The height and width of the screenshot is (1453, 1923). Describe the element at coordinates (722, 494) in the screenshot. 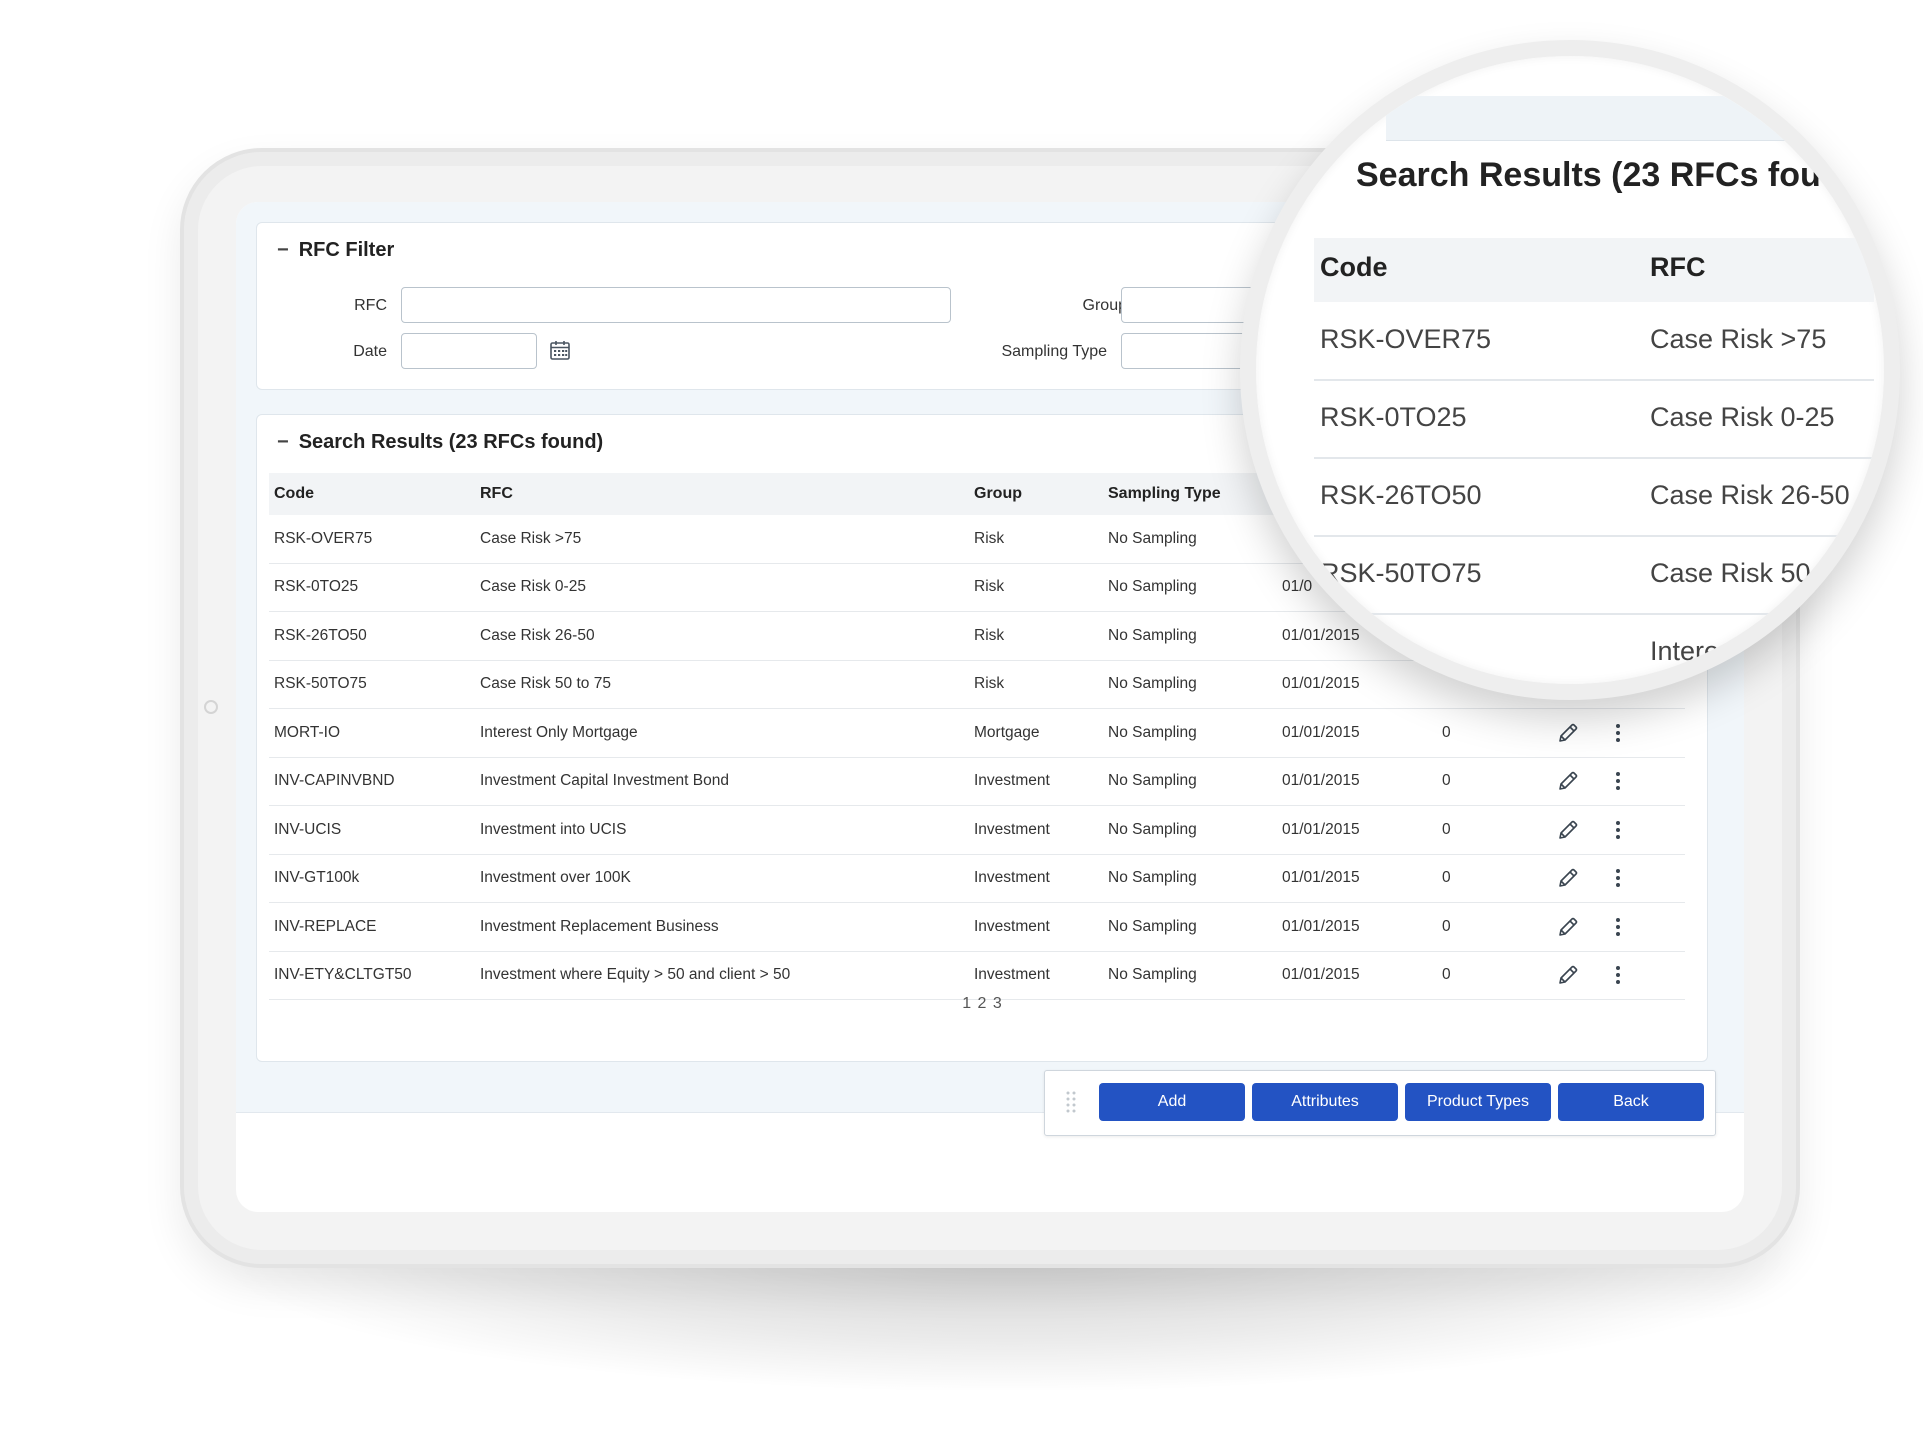

I see `col-rfc: RFC` at that location.